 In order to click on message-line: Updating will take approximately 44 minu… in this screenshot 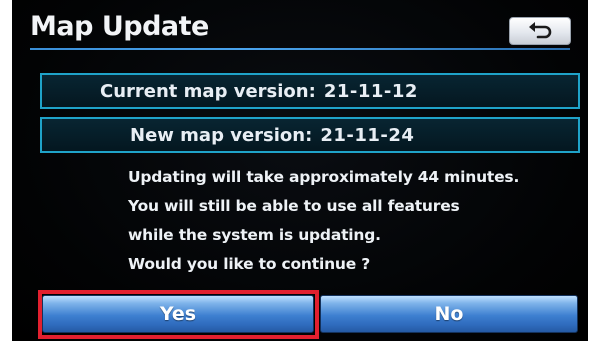, I will do `click(324, 177)`.